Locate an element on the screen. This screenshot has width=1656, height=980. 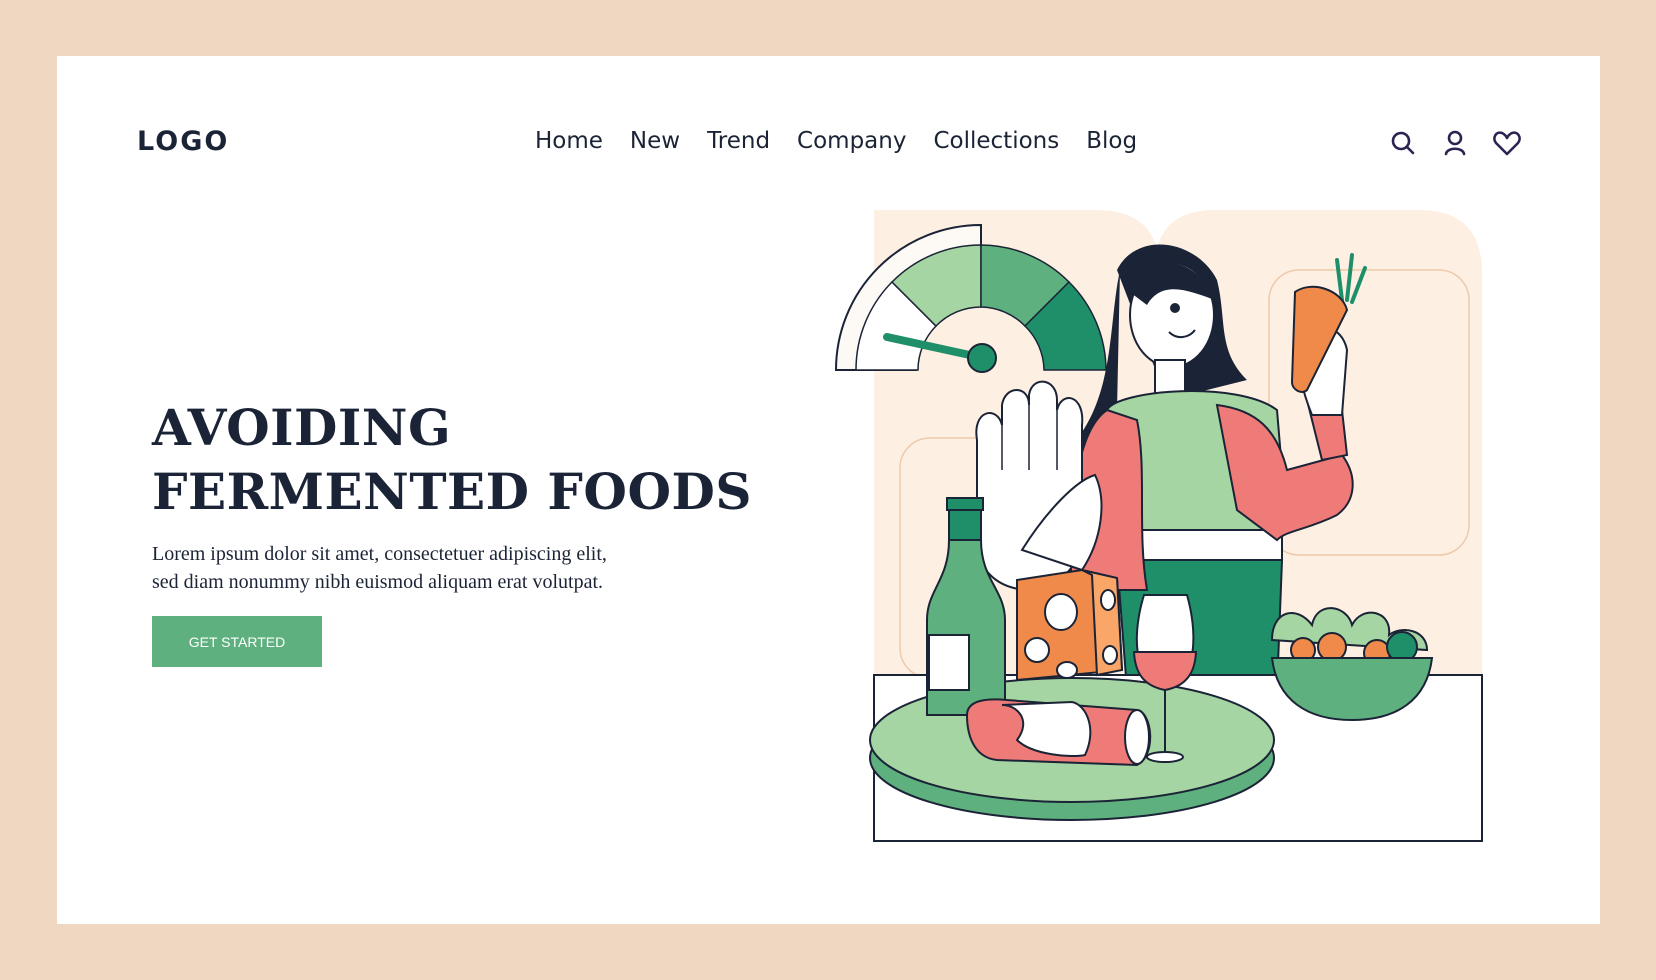
logo: LOGO is located at coordinates (183, 141).